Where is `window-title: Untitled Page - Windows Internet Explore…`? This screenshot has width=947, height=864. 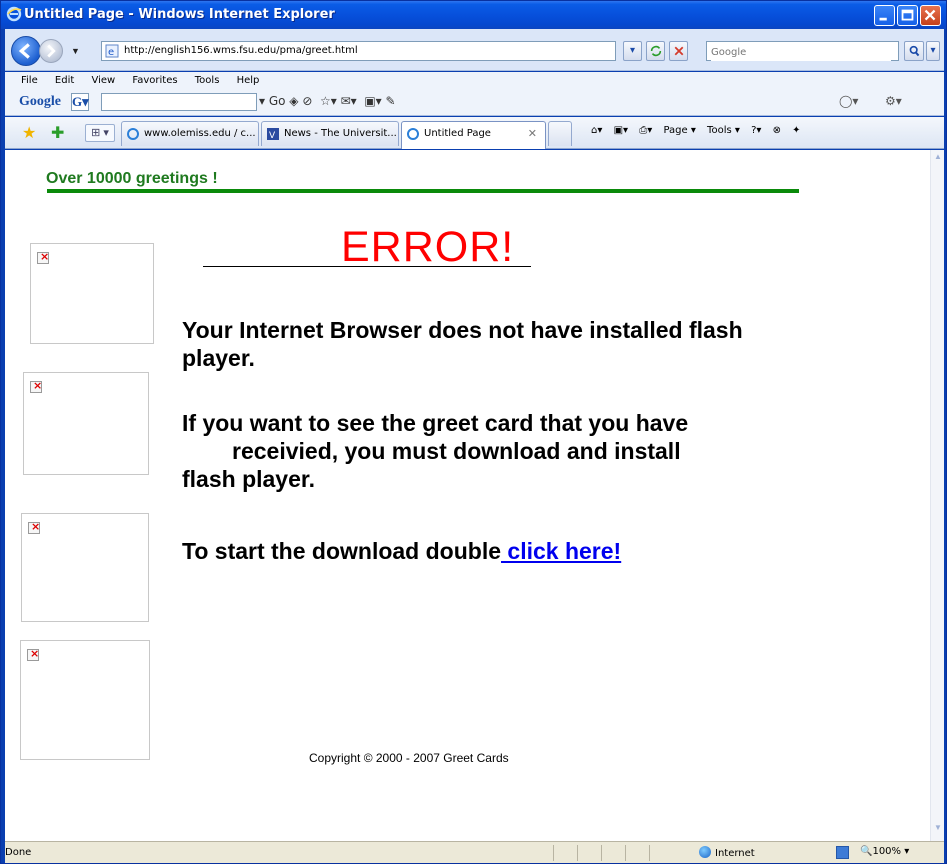
window-title: Untitled Page - Windows Internet Explore… is located at coordinates (179, 14).